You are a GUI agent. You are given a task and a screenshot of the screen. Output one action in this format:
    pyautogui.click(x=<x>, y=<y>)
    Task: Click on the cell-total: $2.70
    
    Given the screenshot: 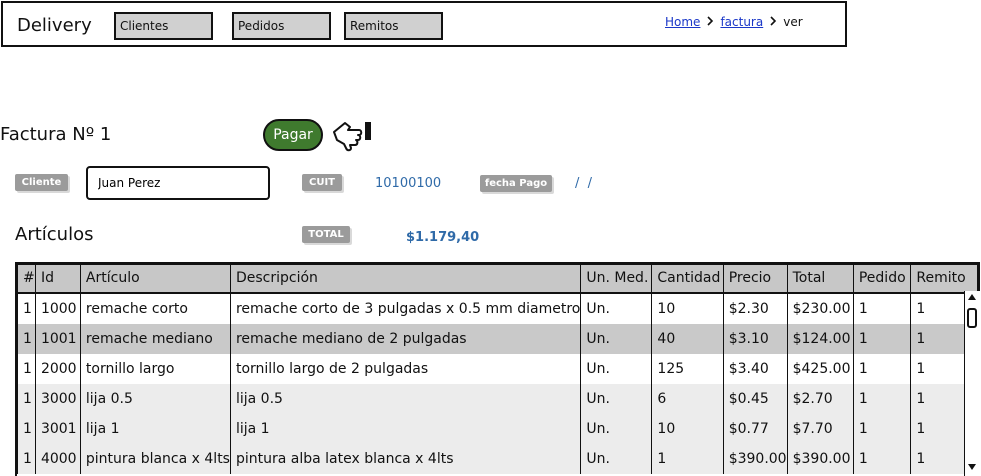 What is the action you would take?
    pyautogui.click(x=820, y=398)
    